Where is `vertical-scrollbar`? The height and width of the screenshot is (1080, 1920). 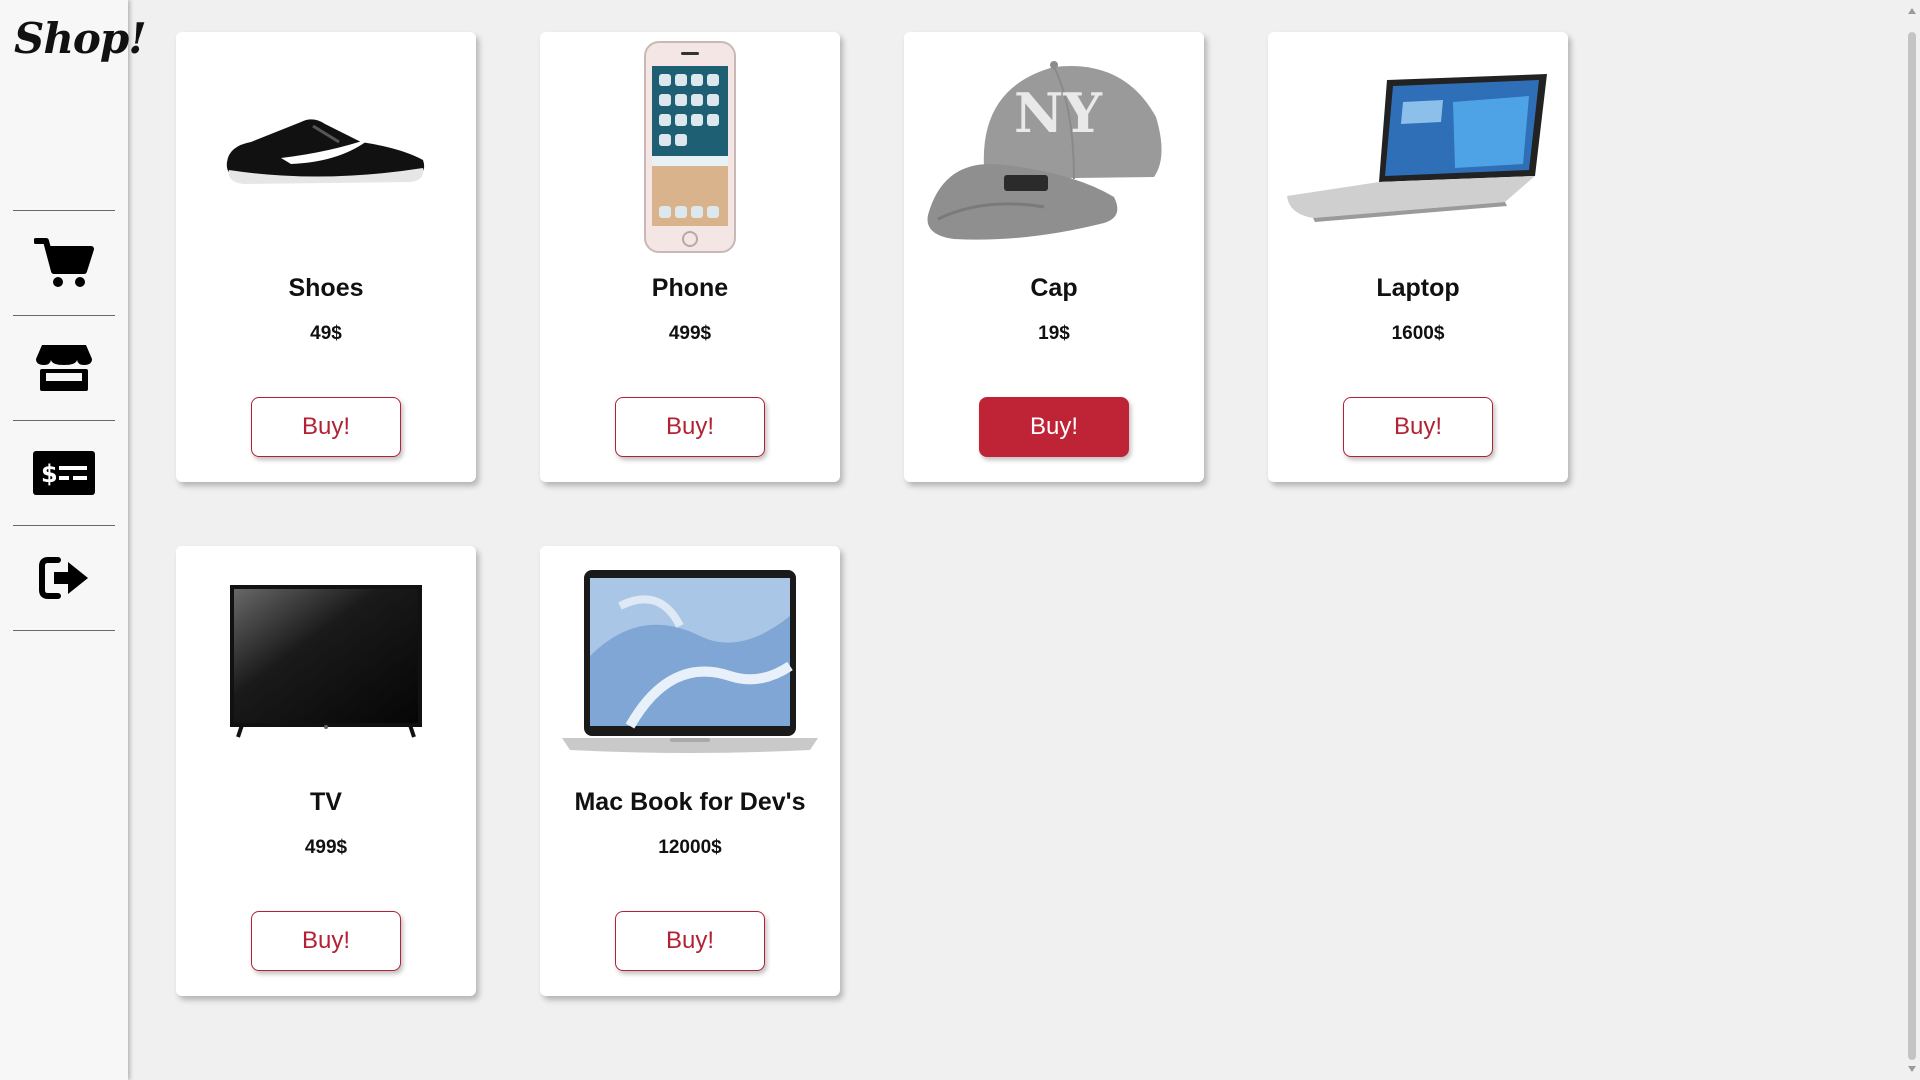
vertical-scrollbar is located at coordinates (1912, 540).